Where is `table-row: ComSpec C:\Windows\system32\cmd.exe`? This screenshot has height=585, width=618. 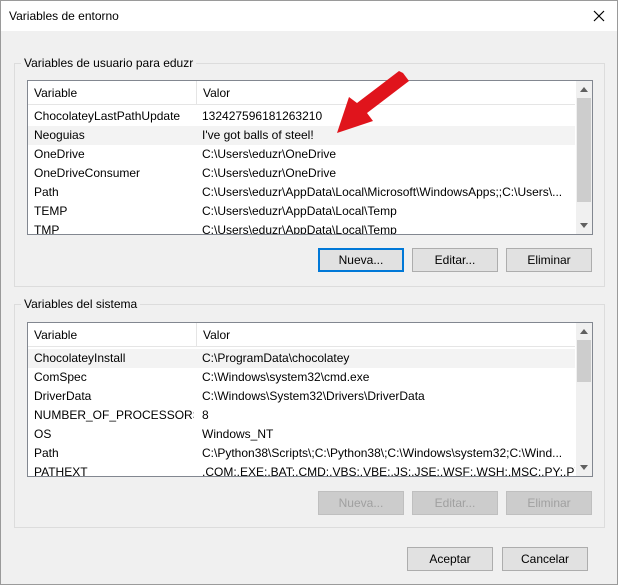
table-row: ComSpec C:\Windows\system32\cmd.exe is located at coordinates (301, 377).